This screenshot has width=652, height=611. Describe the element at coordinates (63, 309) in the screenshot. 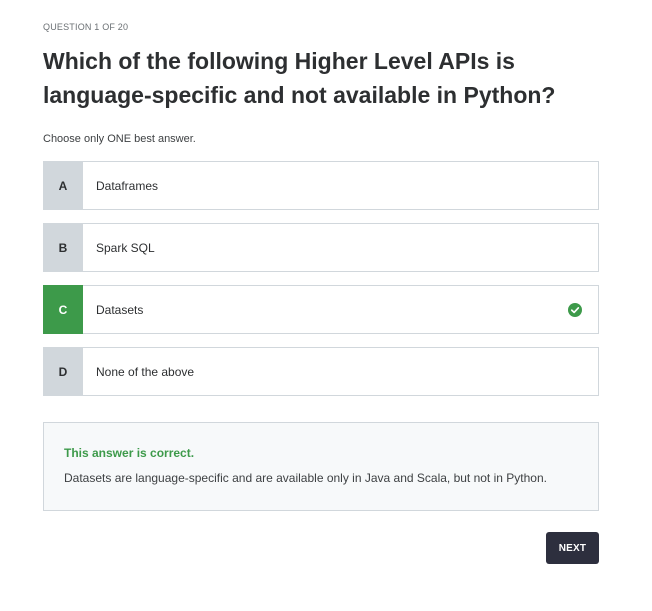

I see `option-letter: C` at that location.